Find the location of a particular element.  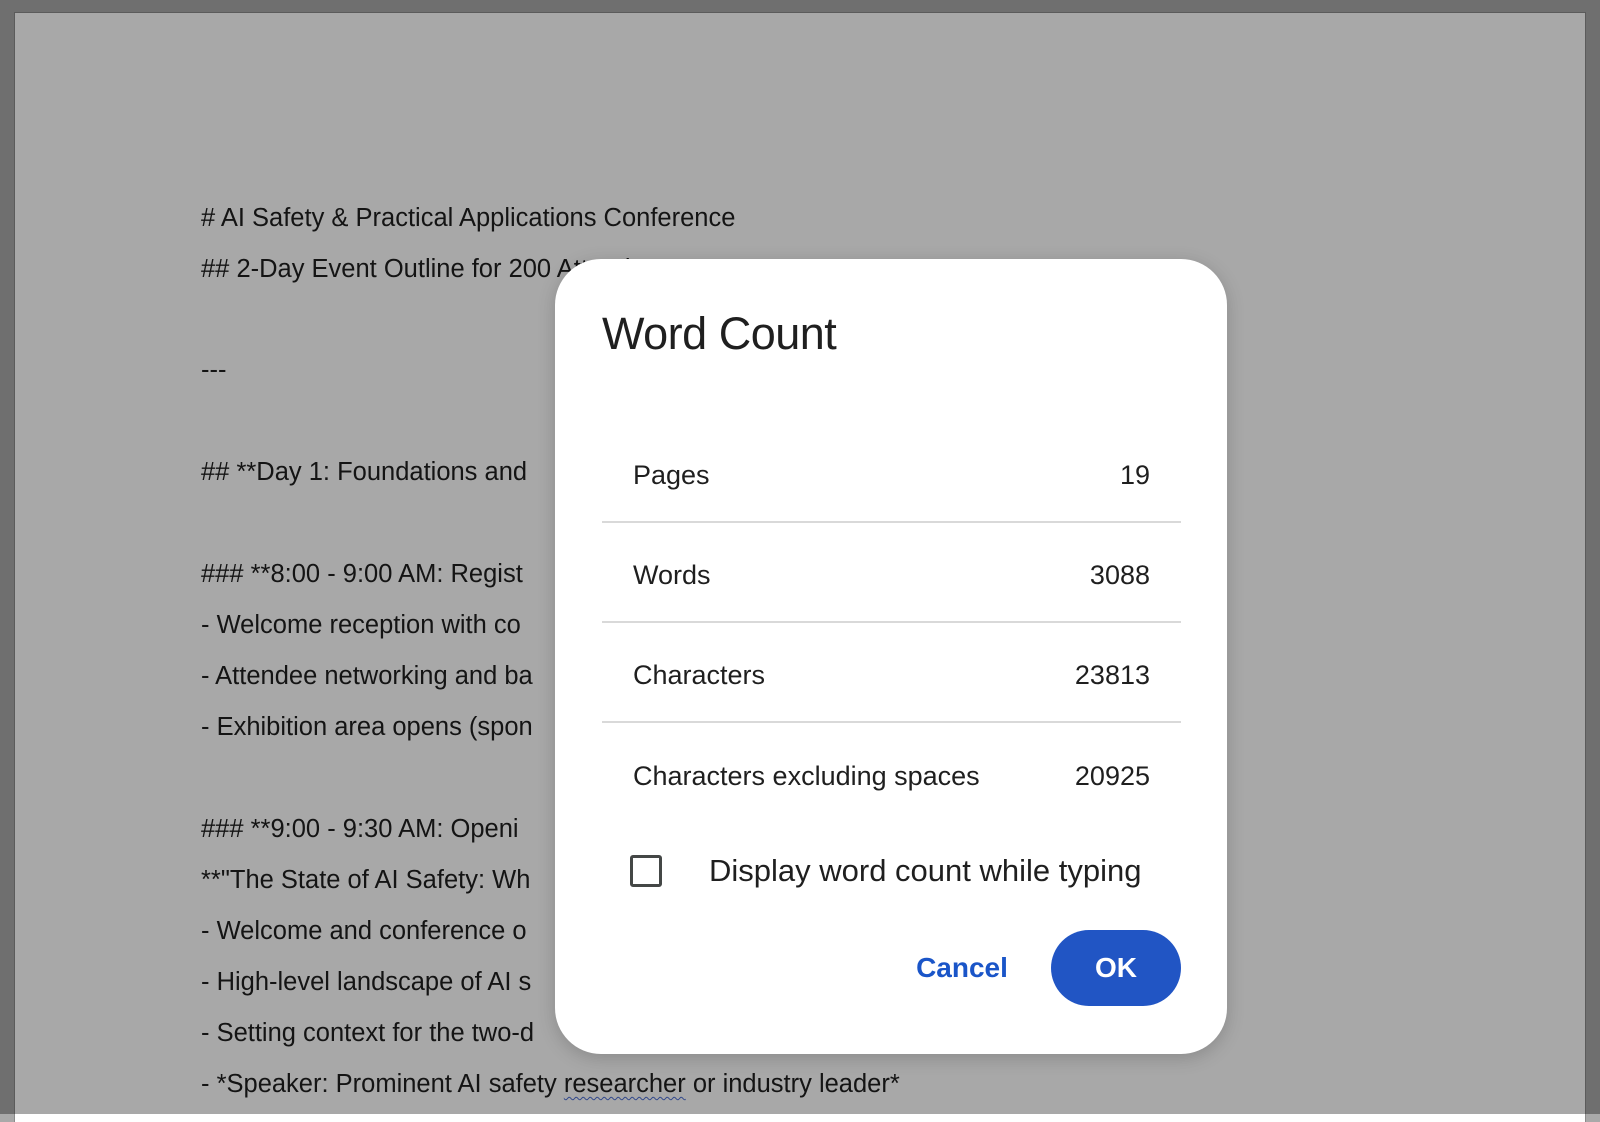

stat-row-pages: Pages 19 is located at coordinates (891, 473).